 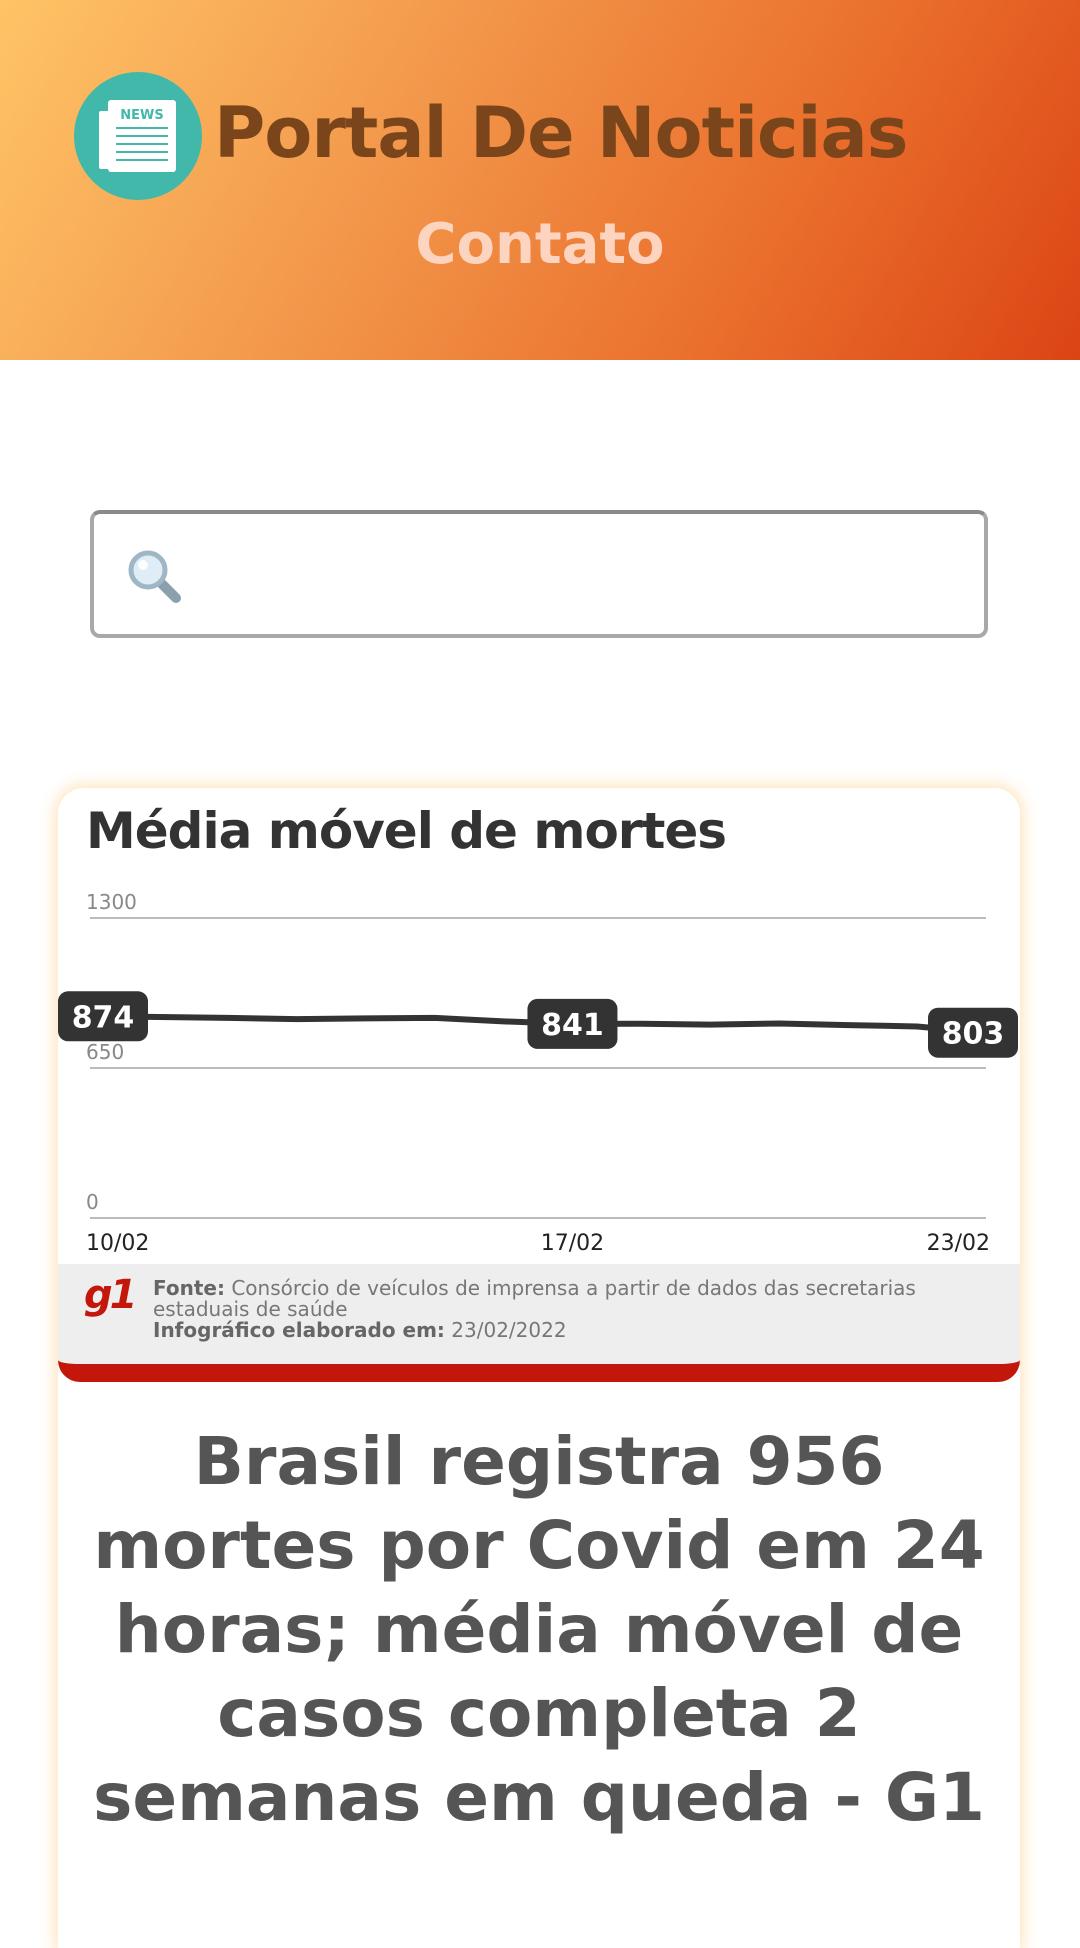 I want to click on news-logo-icon: NEWS, so click(x=138, y=136).